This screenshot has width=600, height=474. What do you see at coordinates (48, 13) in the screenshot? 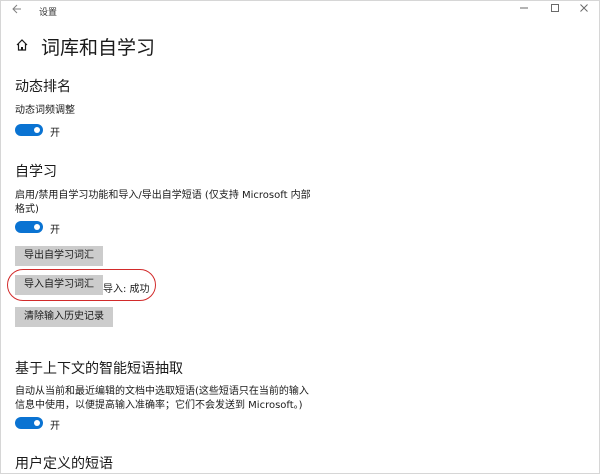
I see `window-title: 设置` at bounding box center [48, 13].